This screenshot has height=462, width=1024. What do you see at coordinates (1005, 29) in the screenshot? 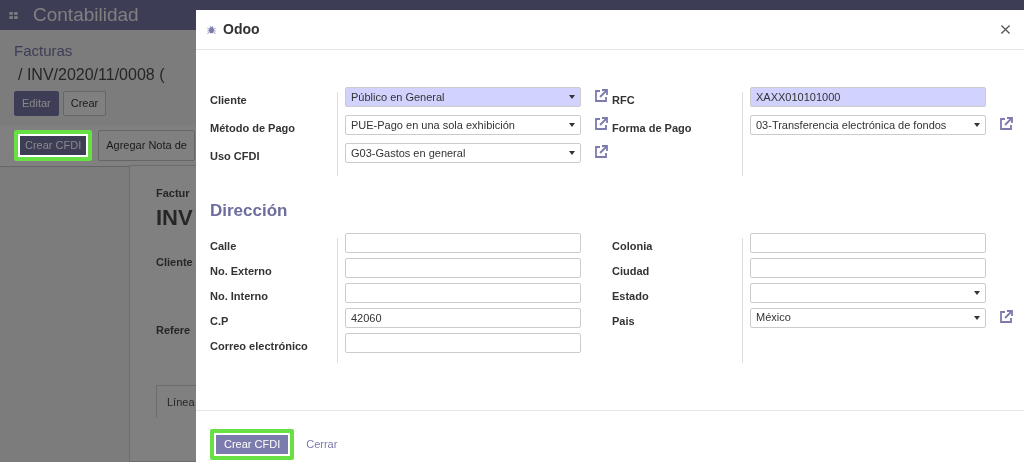
I see `close-icon` at bounding box center [1005, 29].